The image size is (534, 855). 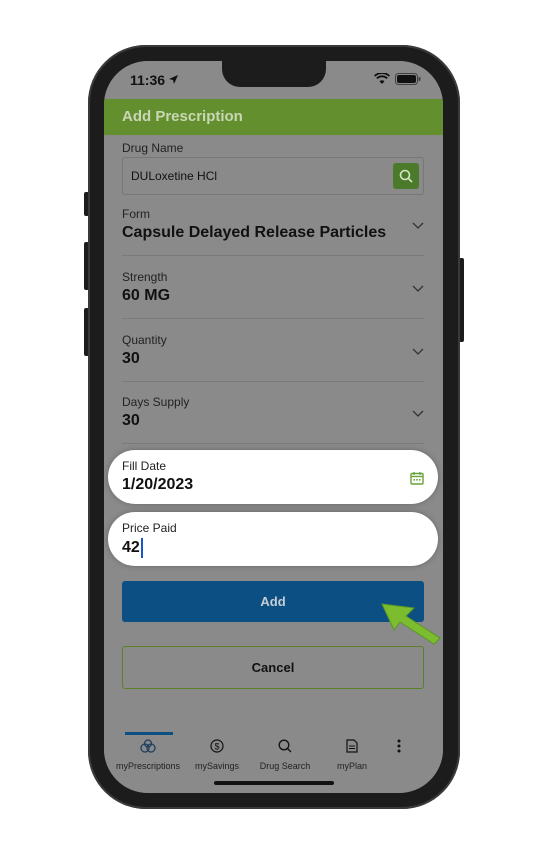 What do you see at coordinates (148, 80) in the screenshot?
I see `status-time: 11:36` at bounding box center [148, 80].